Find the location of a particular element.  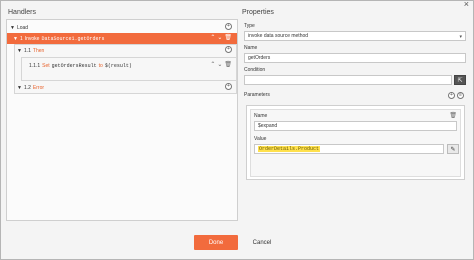

type-label: Type is located at coordinates (249, 26).